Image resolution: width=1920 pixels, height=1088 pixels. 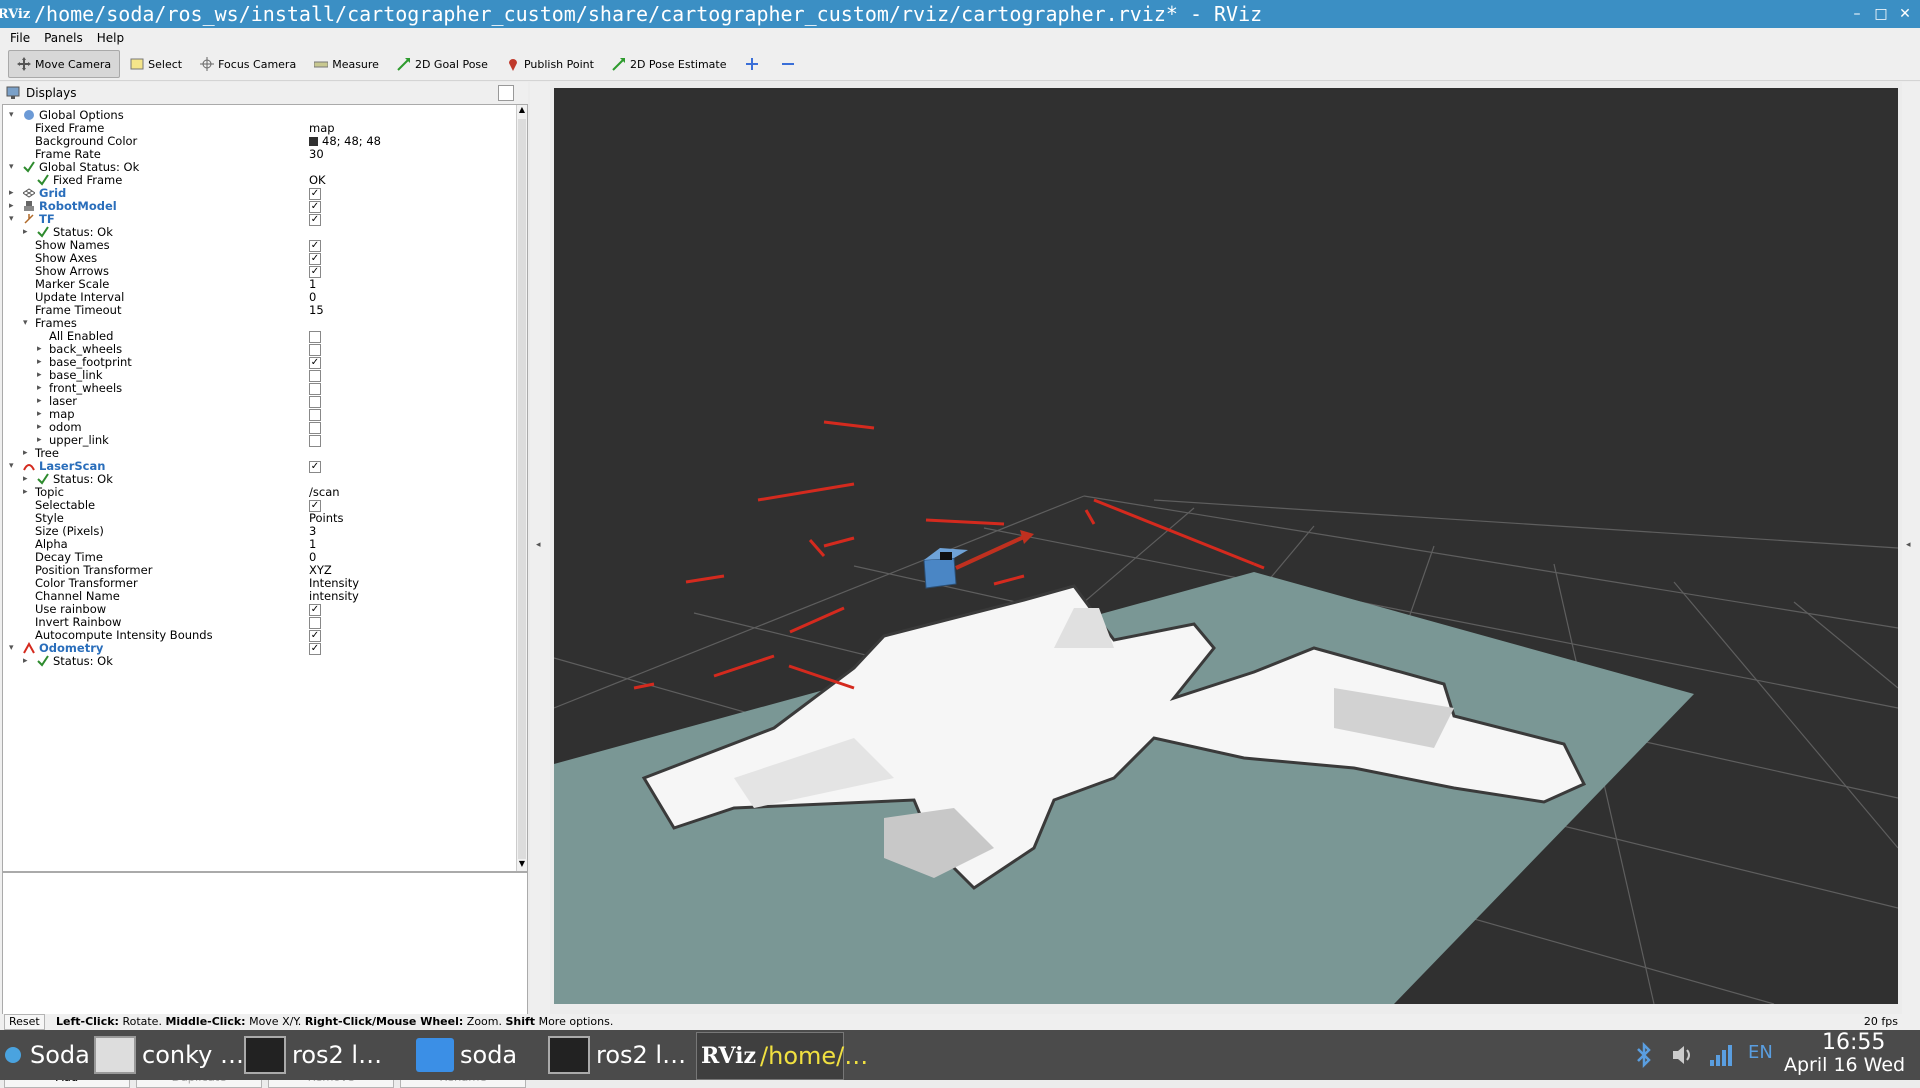 What do you see at coordinates (115, 1055) in the screenshot?
I see `window-icon` at bounding box center [115, 1055].